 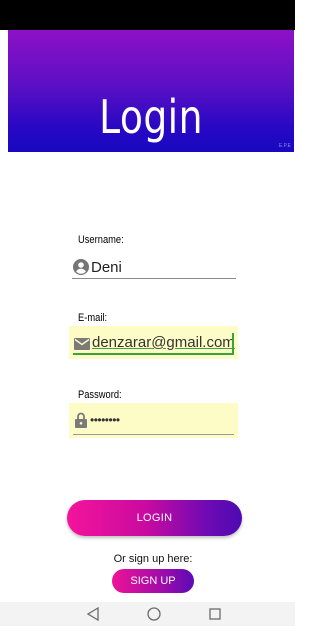 What do you see at coordinates (153, 559) in the screenshot?
I see `signup-prompt: Or sign up here:` at bounding box center [153, 559].